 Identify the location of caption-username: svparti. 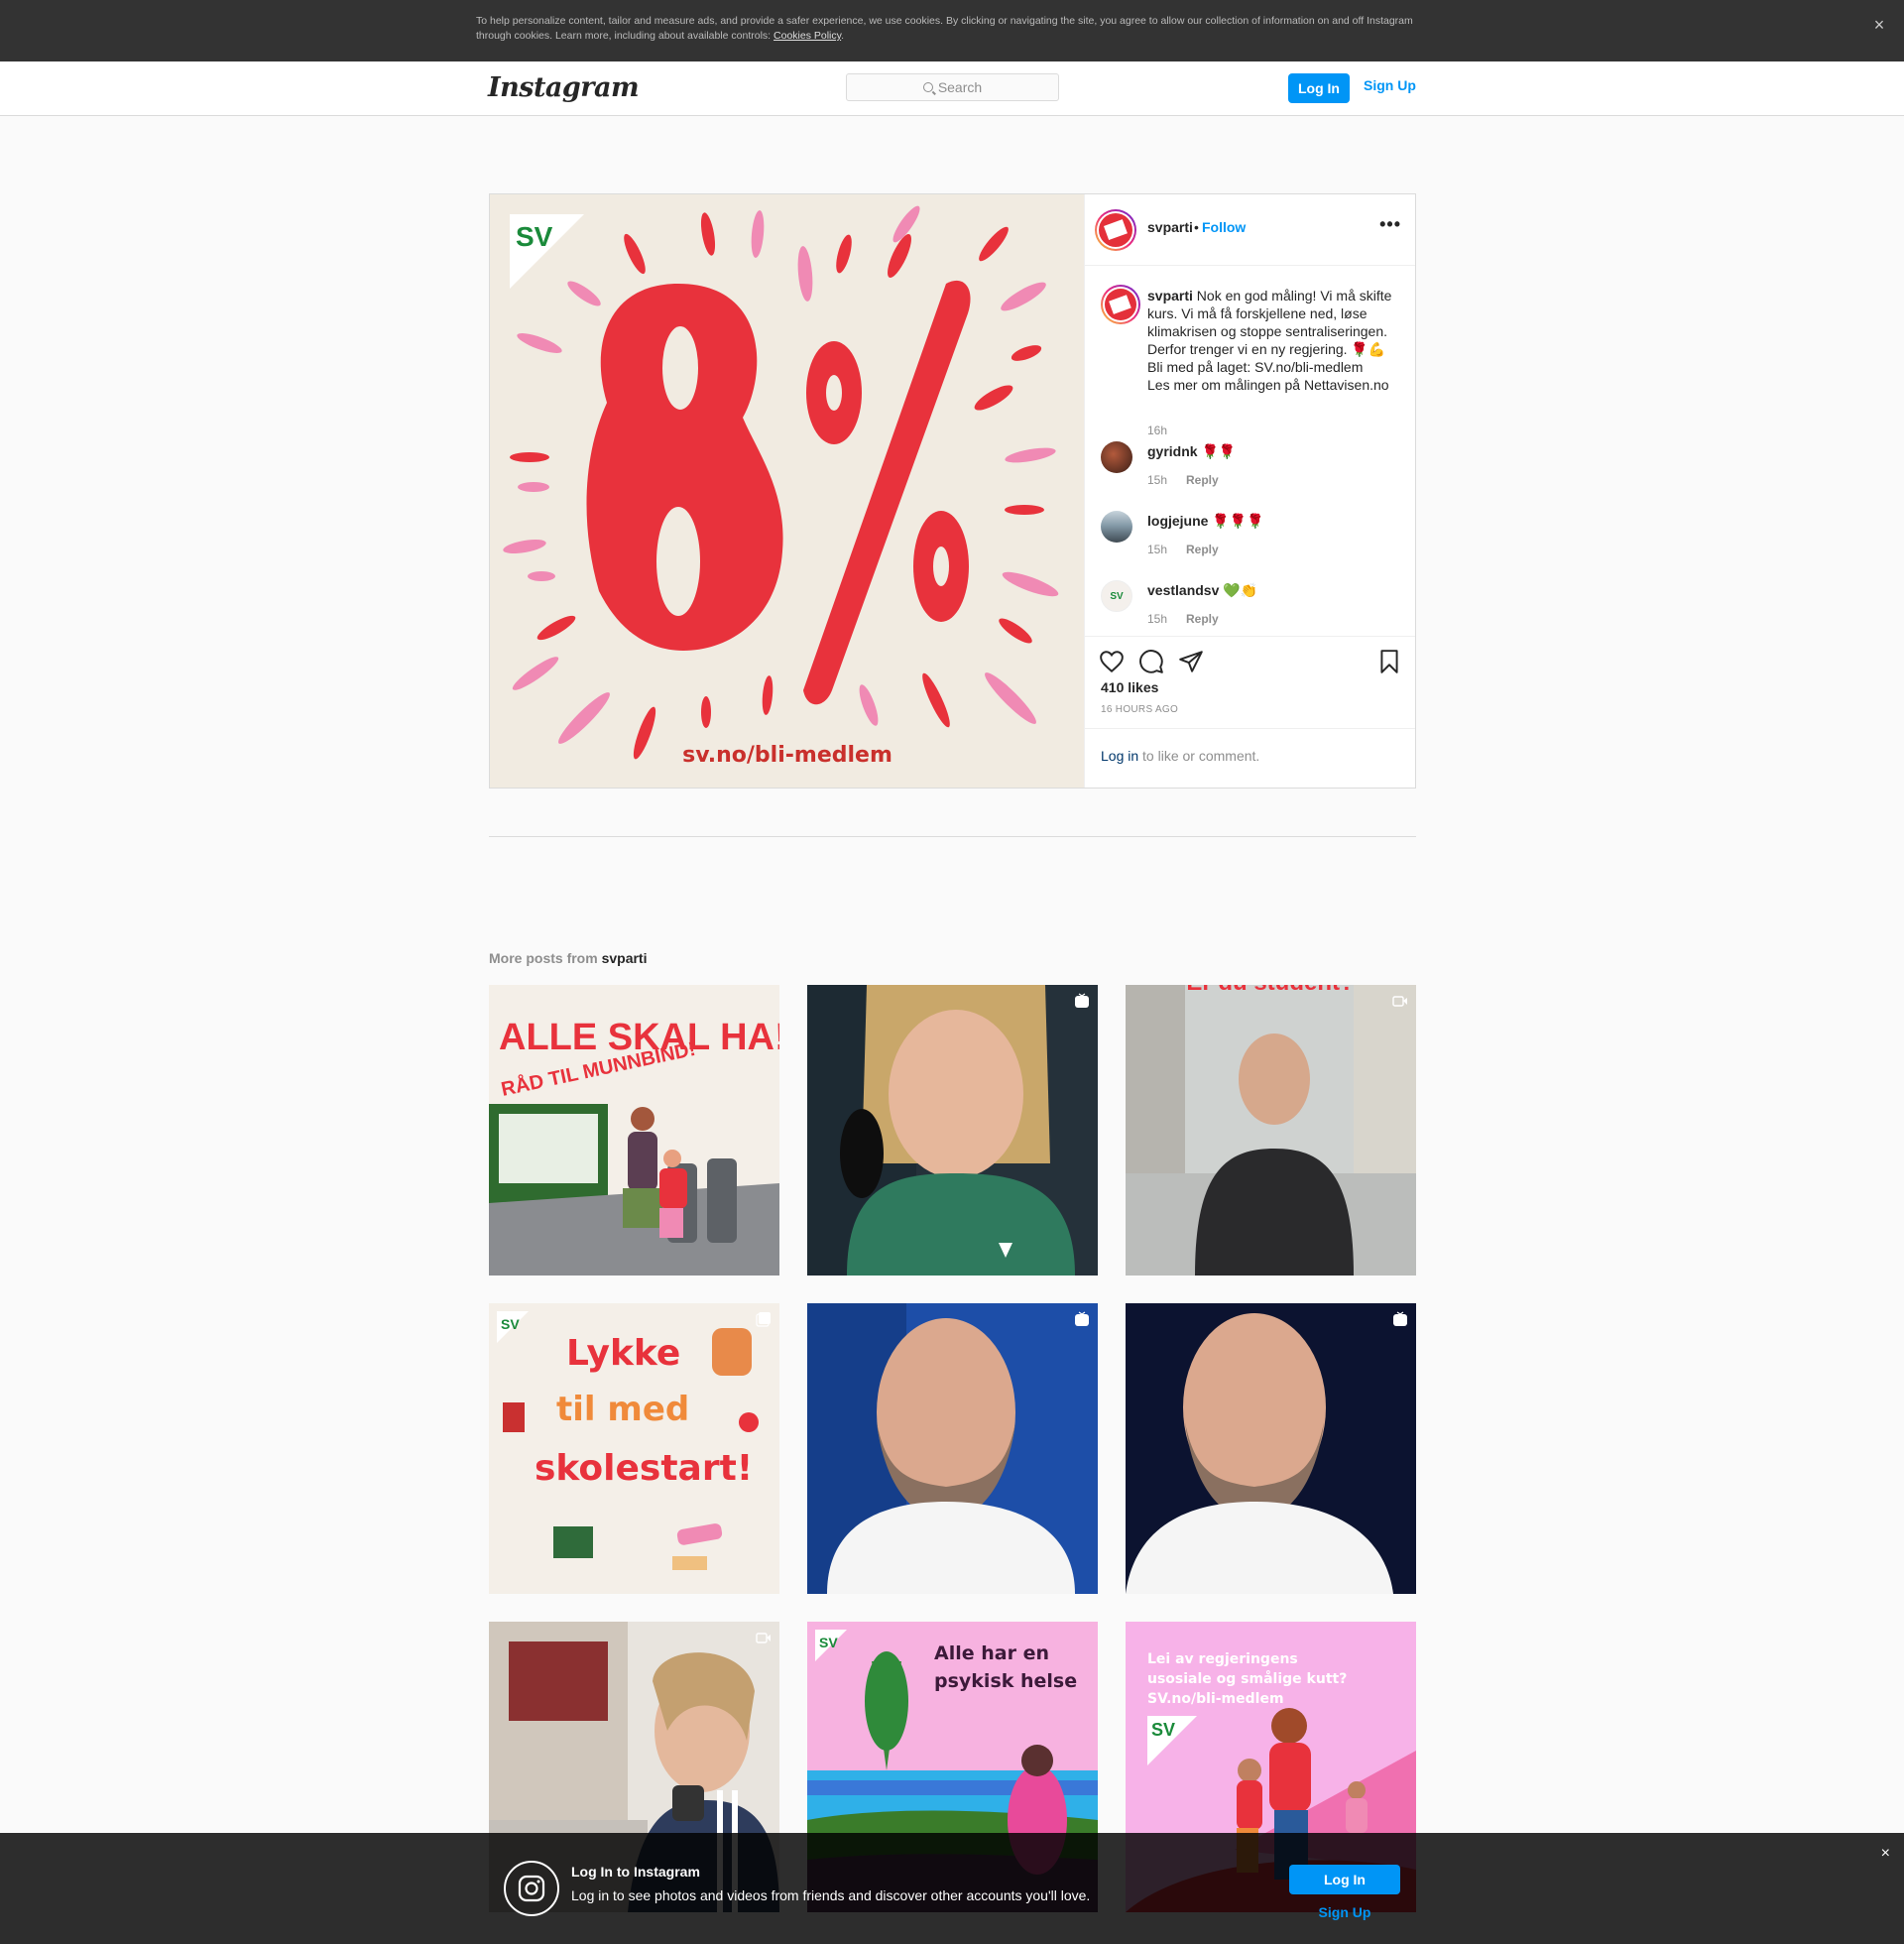
(1170, 296).